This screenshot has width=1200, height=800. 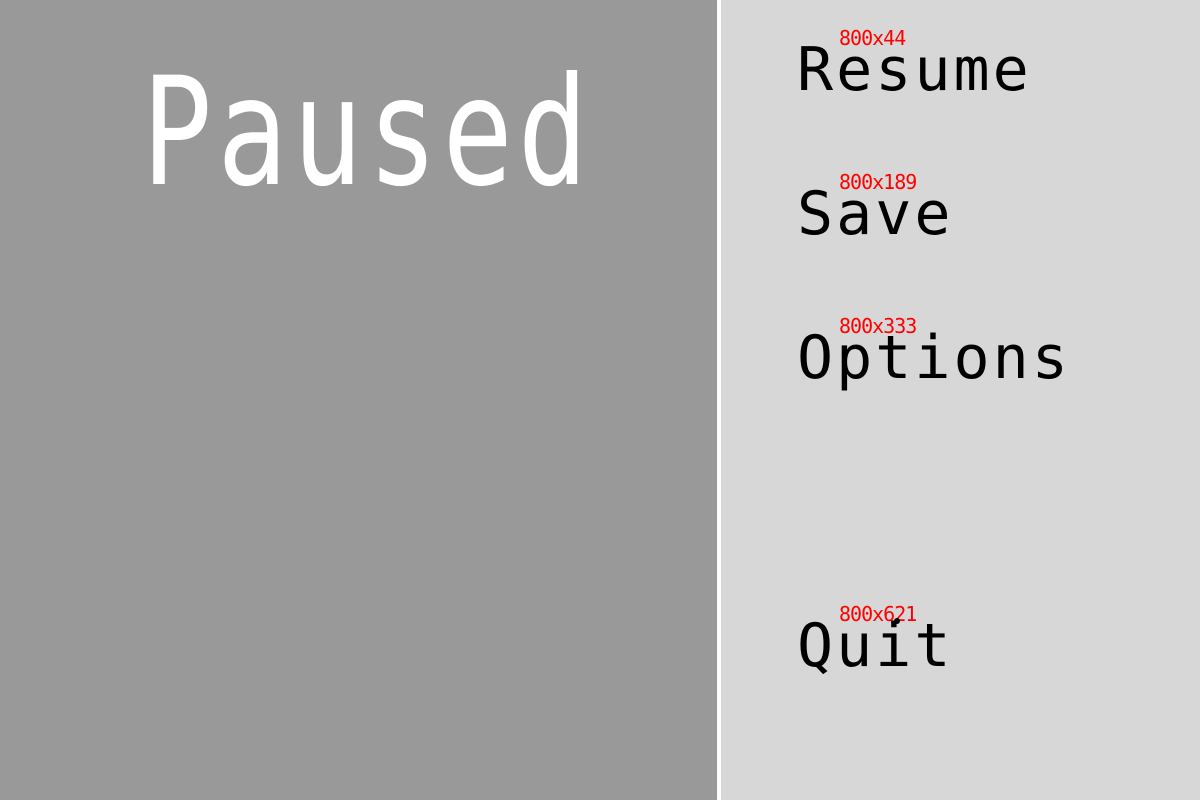 I want to click on save-button: Save 800x189, so click(x=875, y=208).